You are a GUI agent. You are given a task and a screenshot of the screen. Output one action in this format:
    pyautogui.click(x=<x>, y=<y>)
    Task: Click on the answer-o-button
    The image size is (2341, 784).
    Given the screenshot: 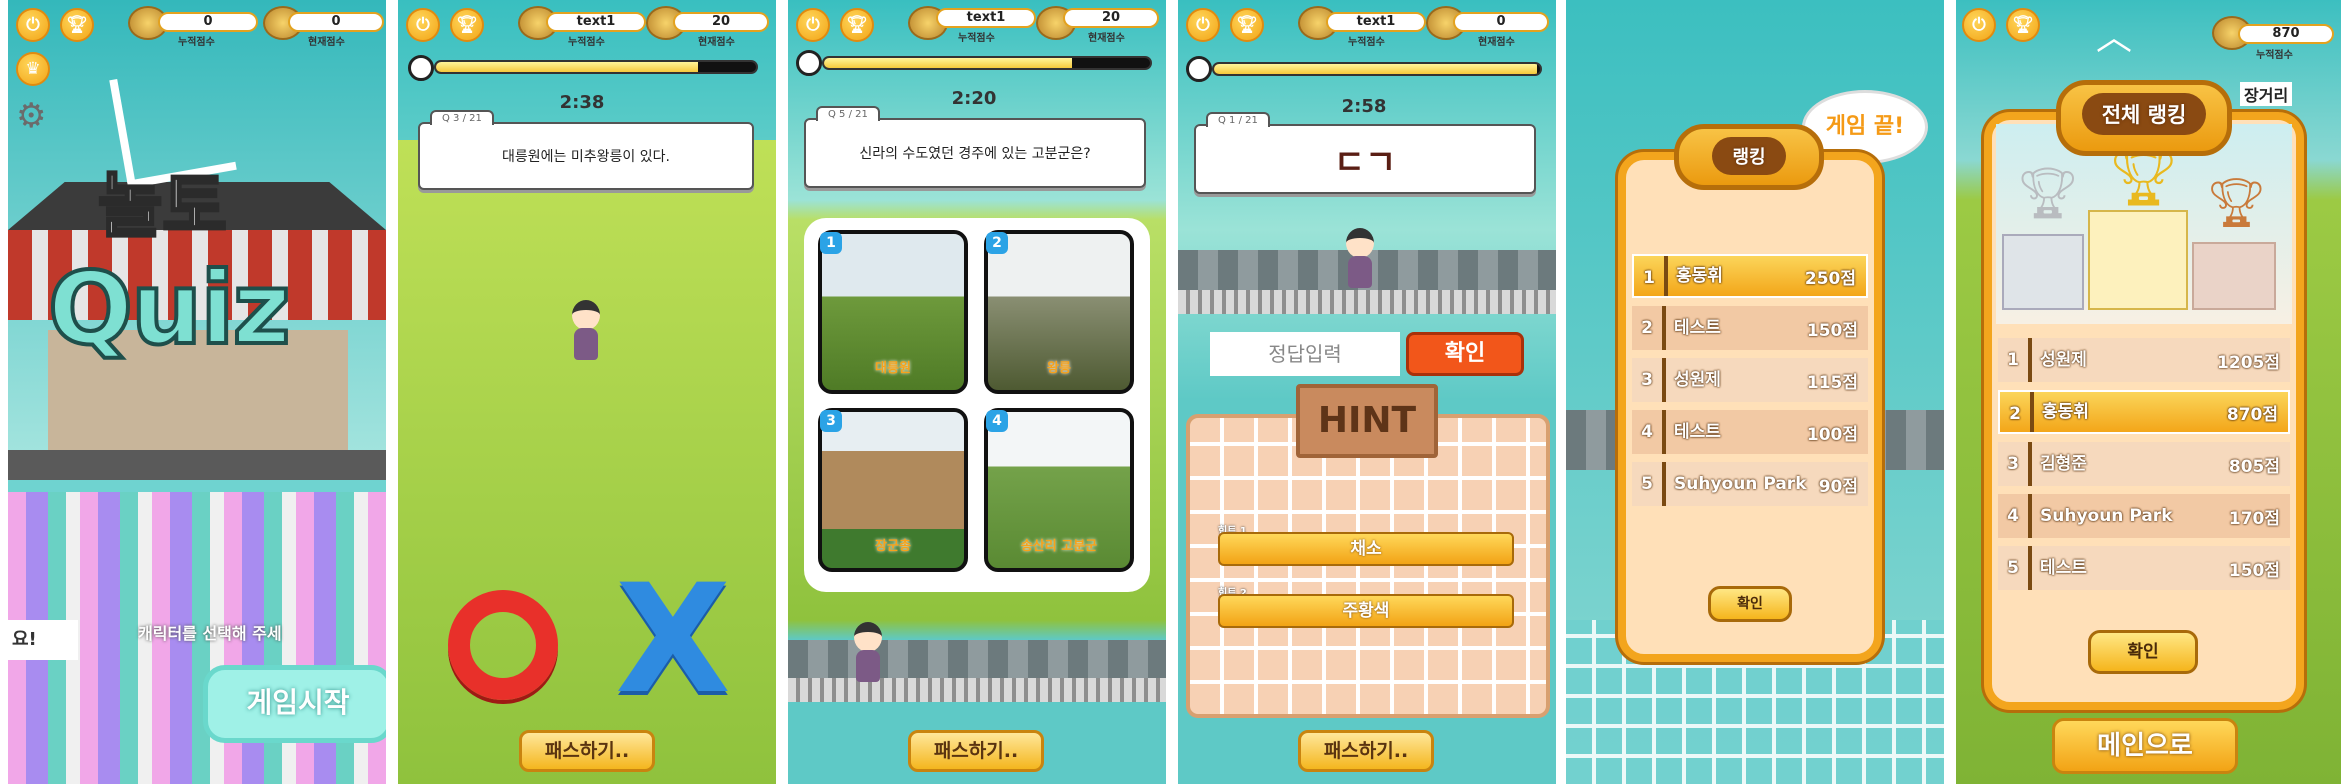 What is the action you would take?
    pyautogui.click(x=503, y=645)
    